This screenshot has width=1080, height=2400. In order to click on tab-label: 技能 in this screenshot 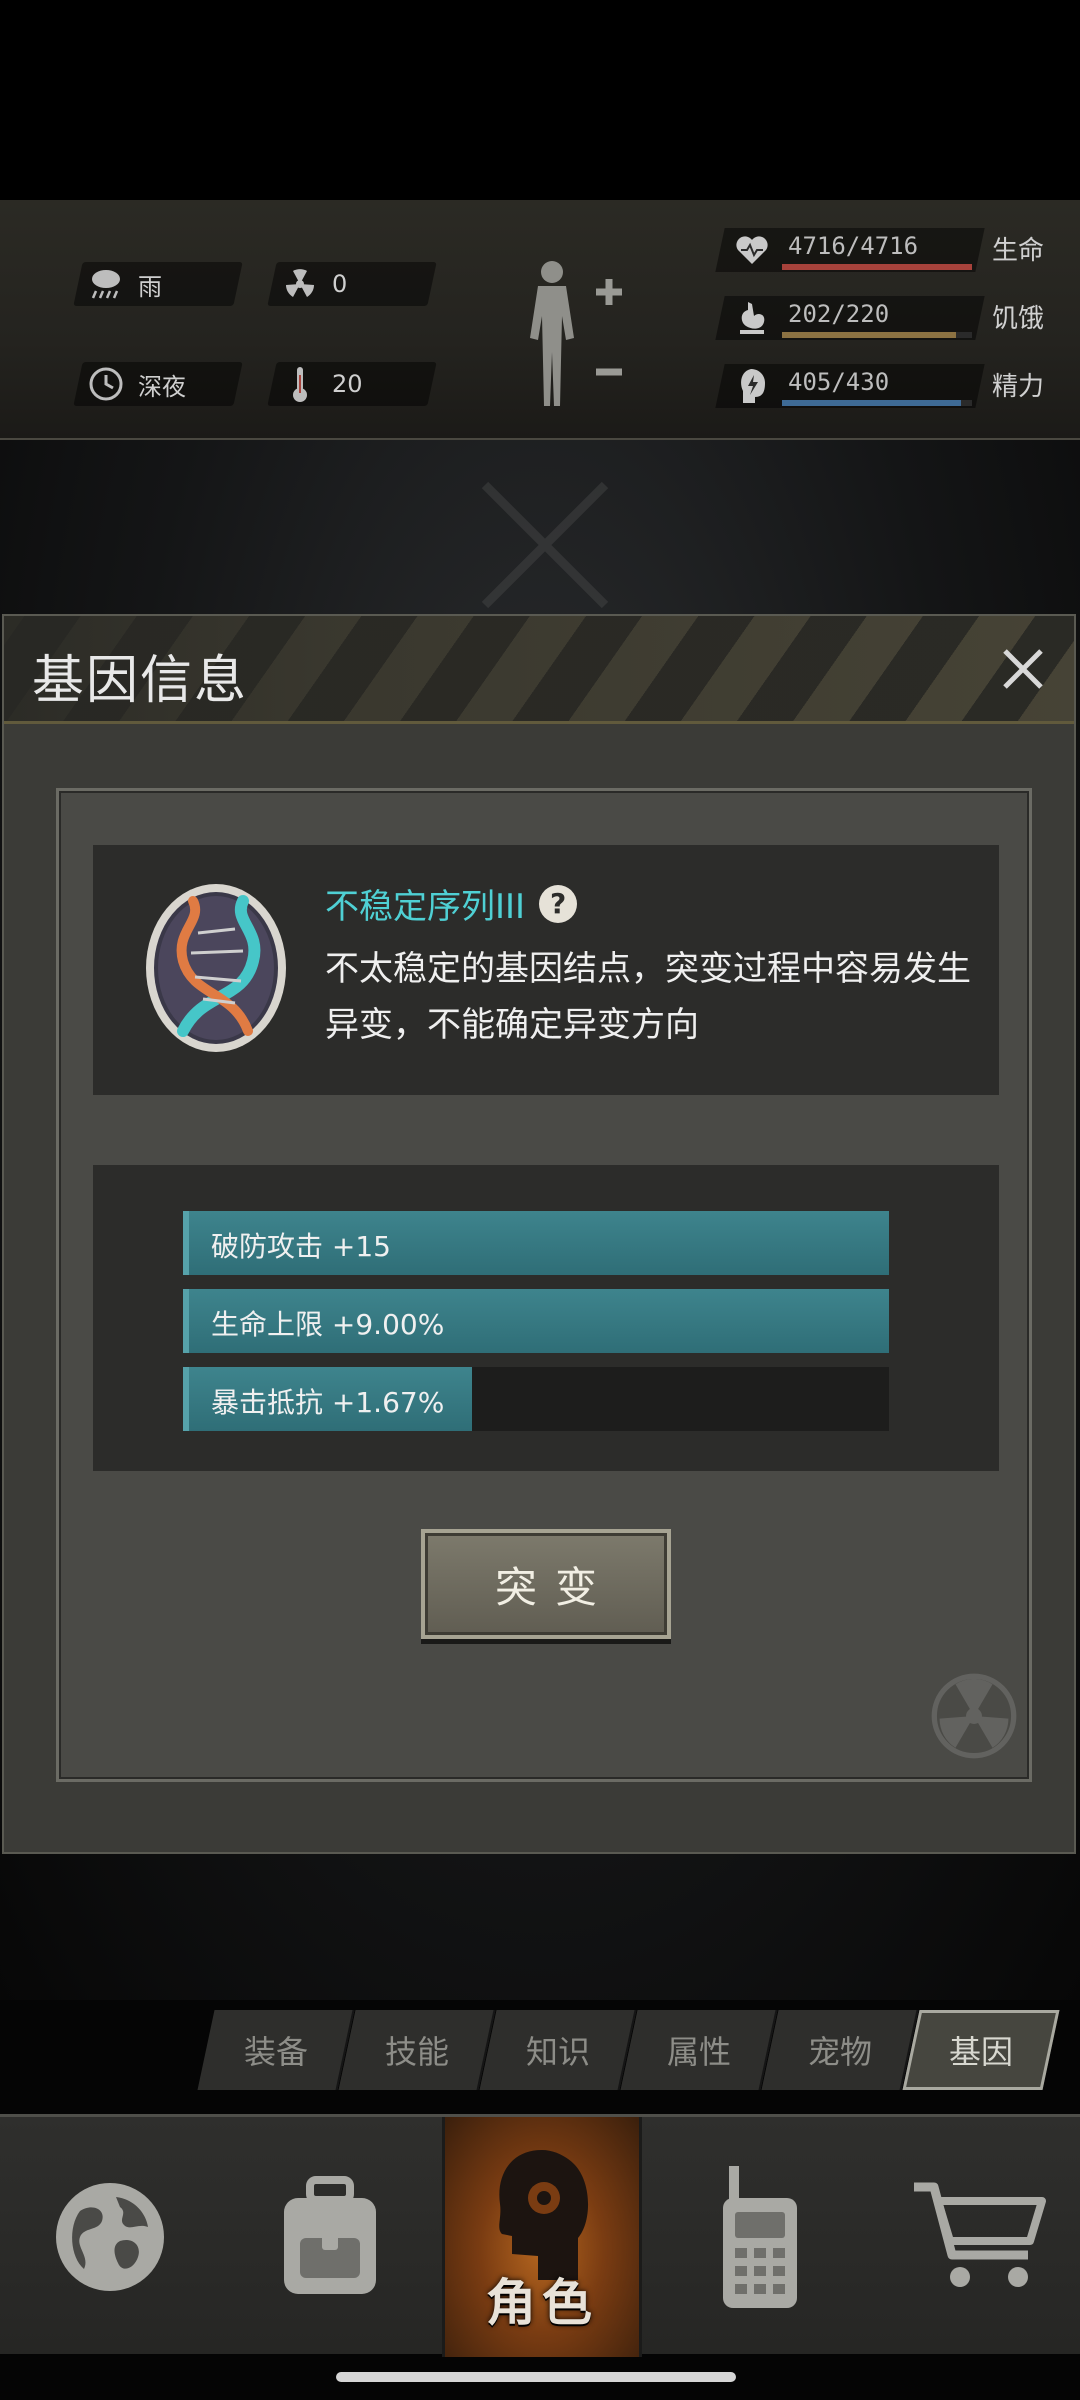, I will do `click(416, 2052)`.